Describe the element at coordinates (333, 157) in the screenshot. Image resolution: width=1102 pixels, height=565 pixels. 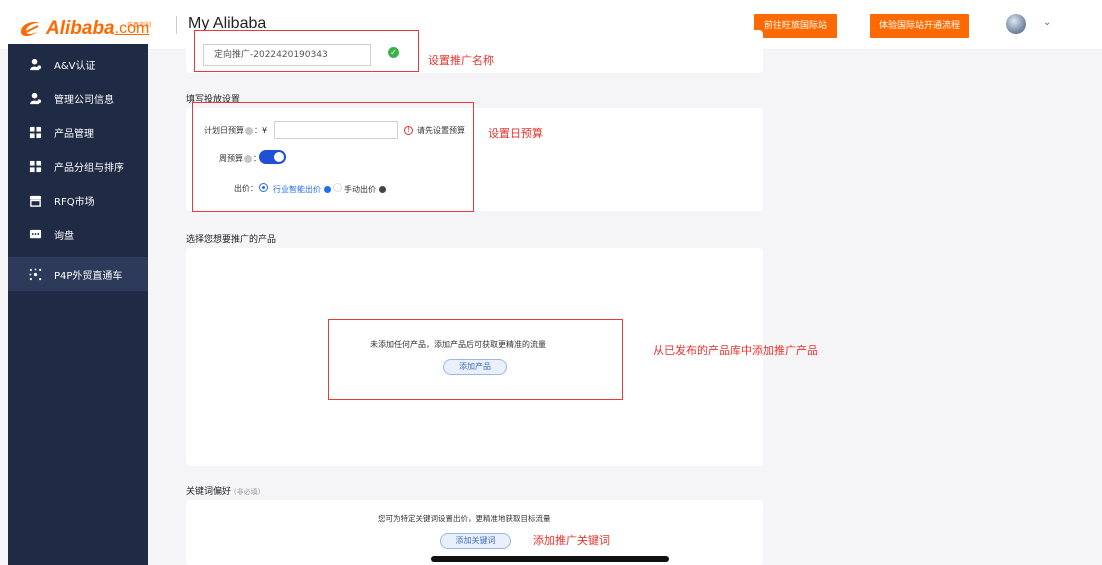
I see `annotation-box-budget` at that location.